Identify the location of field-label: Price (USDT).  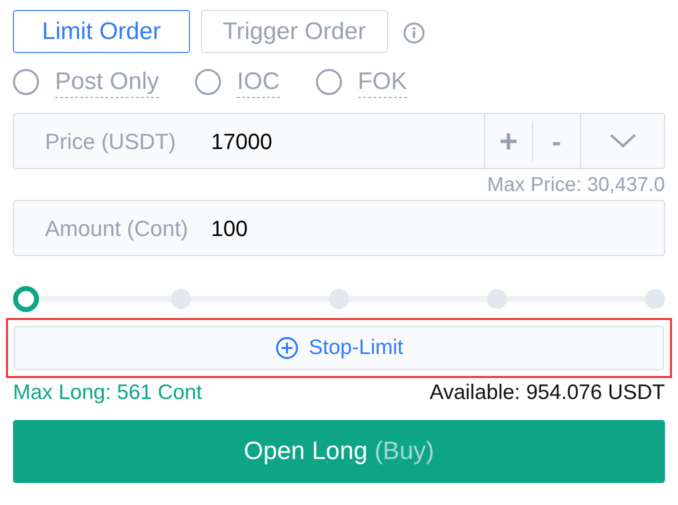
(110, 142).